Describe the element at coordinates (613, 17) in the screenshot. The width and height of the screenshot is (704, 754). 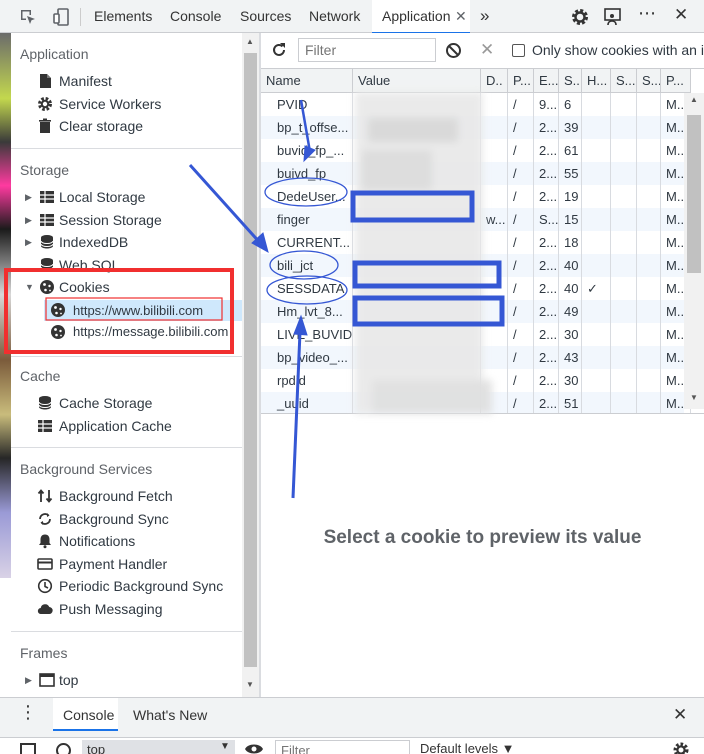
I see `feedback-icon` at that location.